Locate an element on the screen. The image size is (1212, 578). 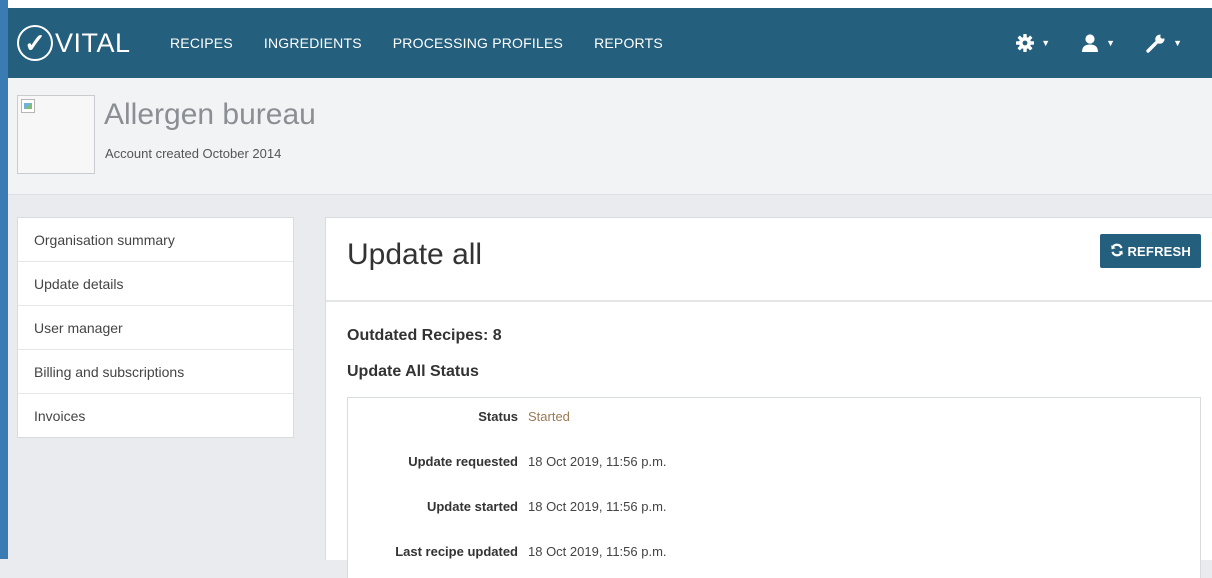
sidebar-item-organisation-summary: Organisation summary is located at coordinates (155, 240).